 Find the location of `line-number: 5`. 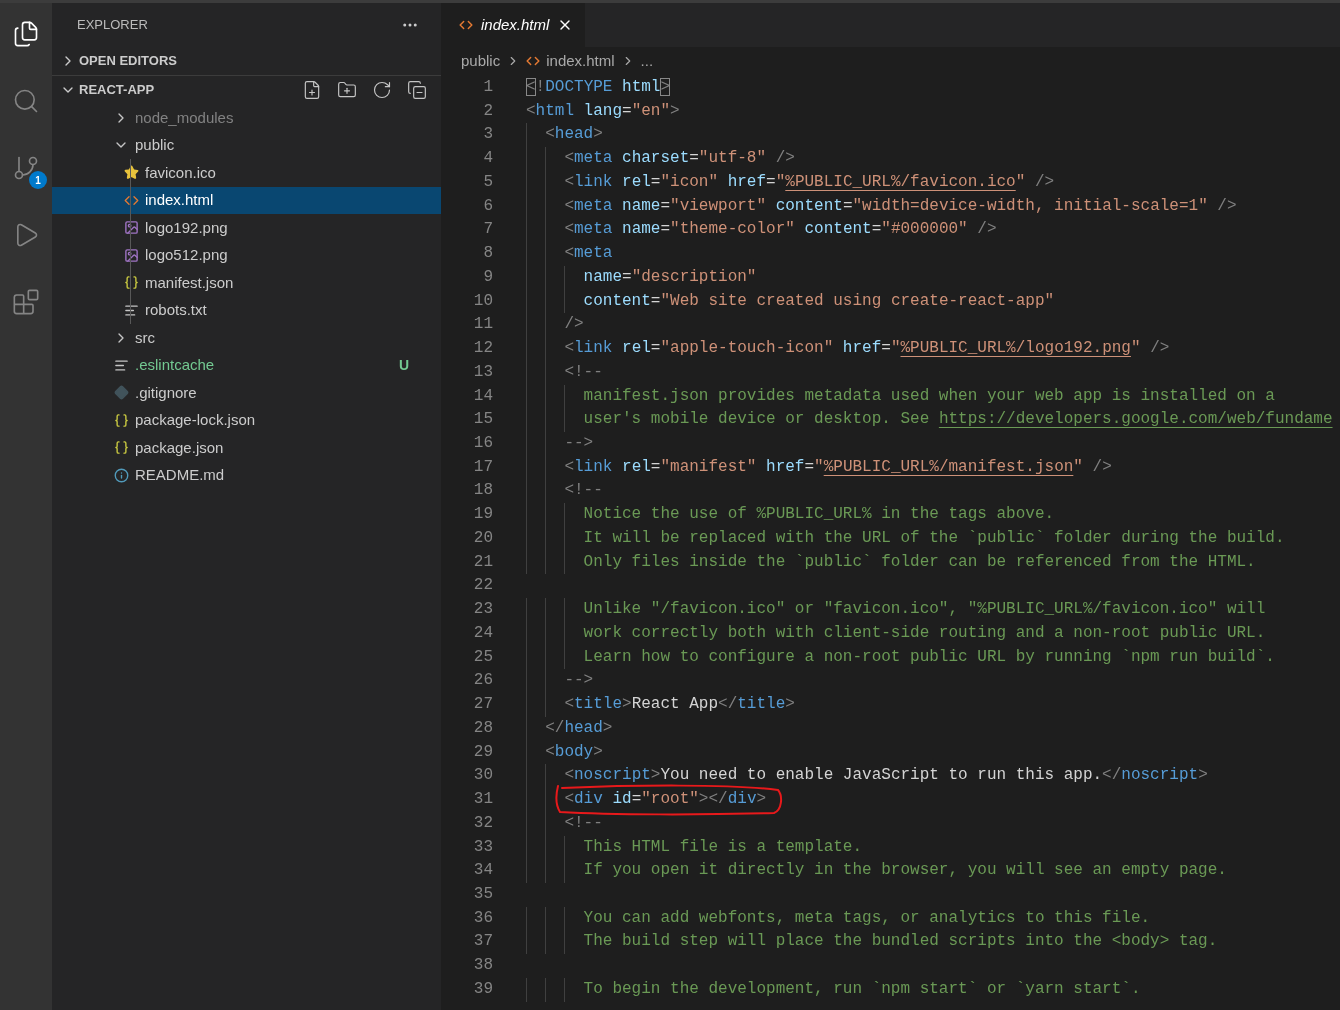

line-number: 5 is located at coordinates (487, 182).